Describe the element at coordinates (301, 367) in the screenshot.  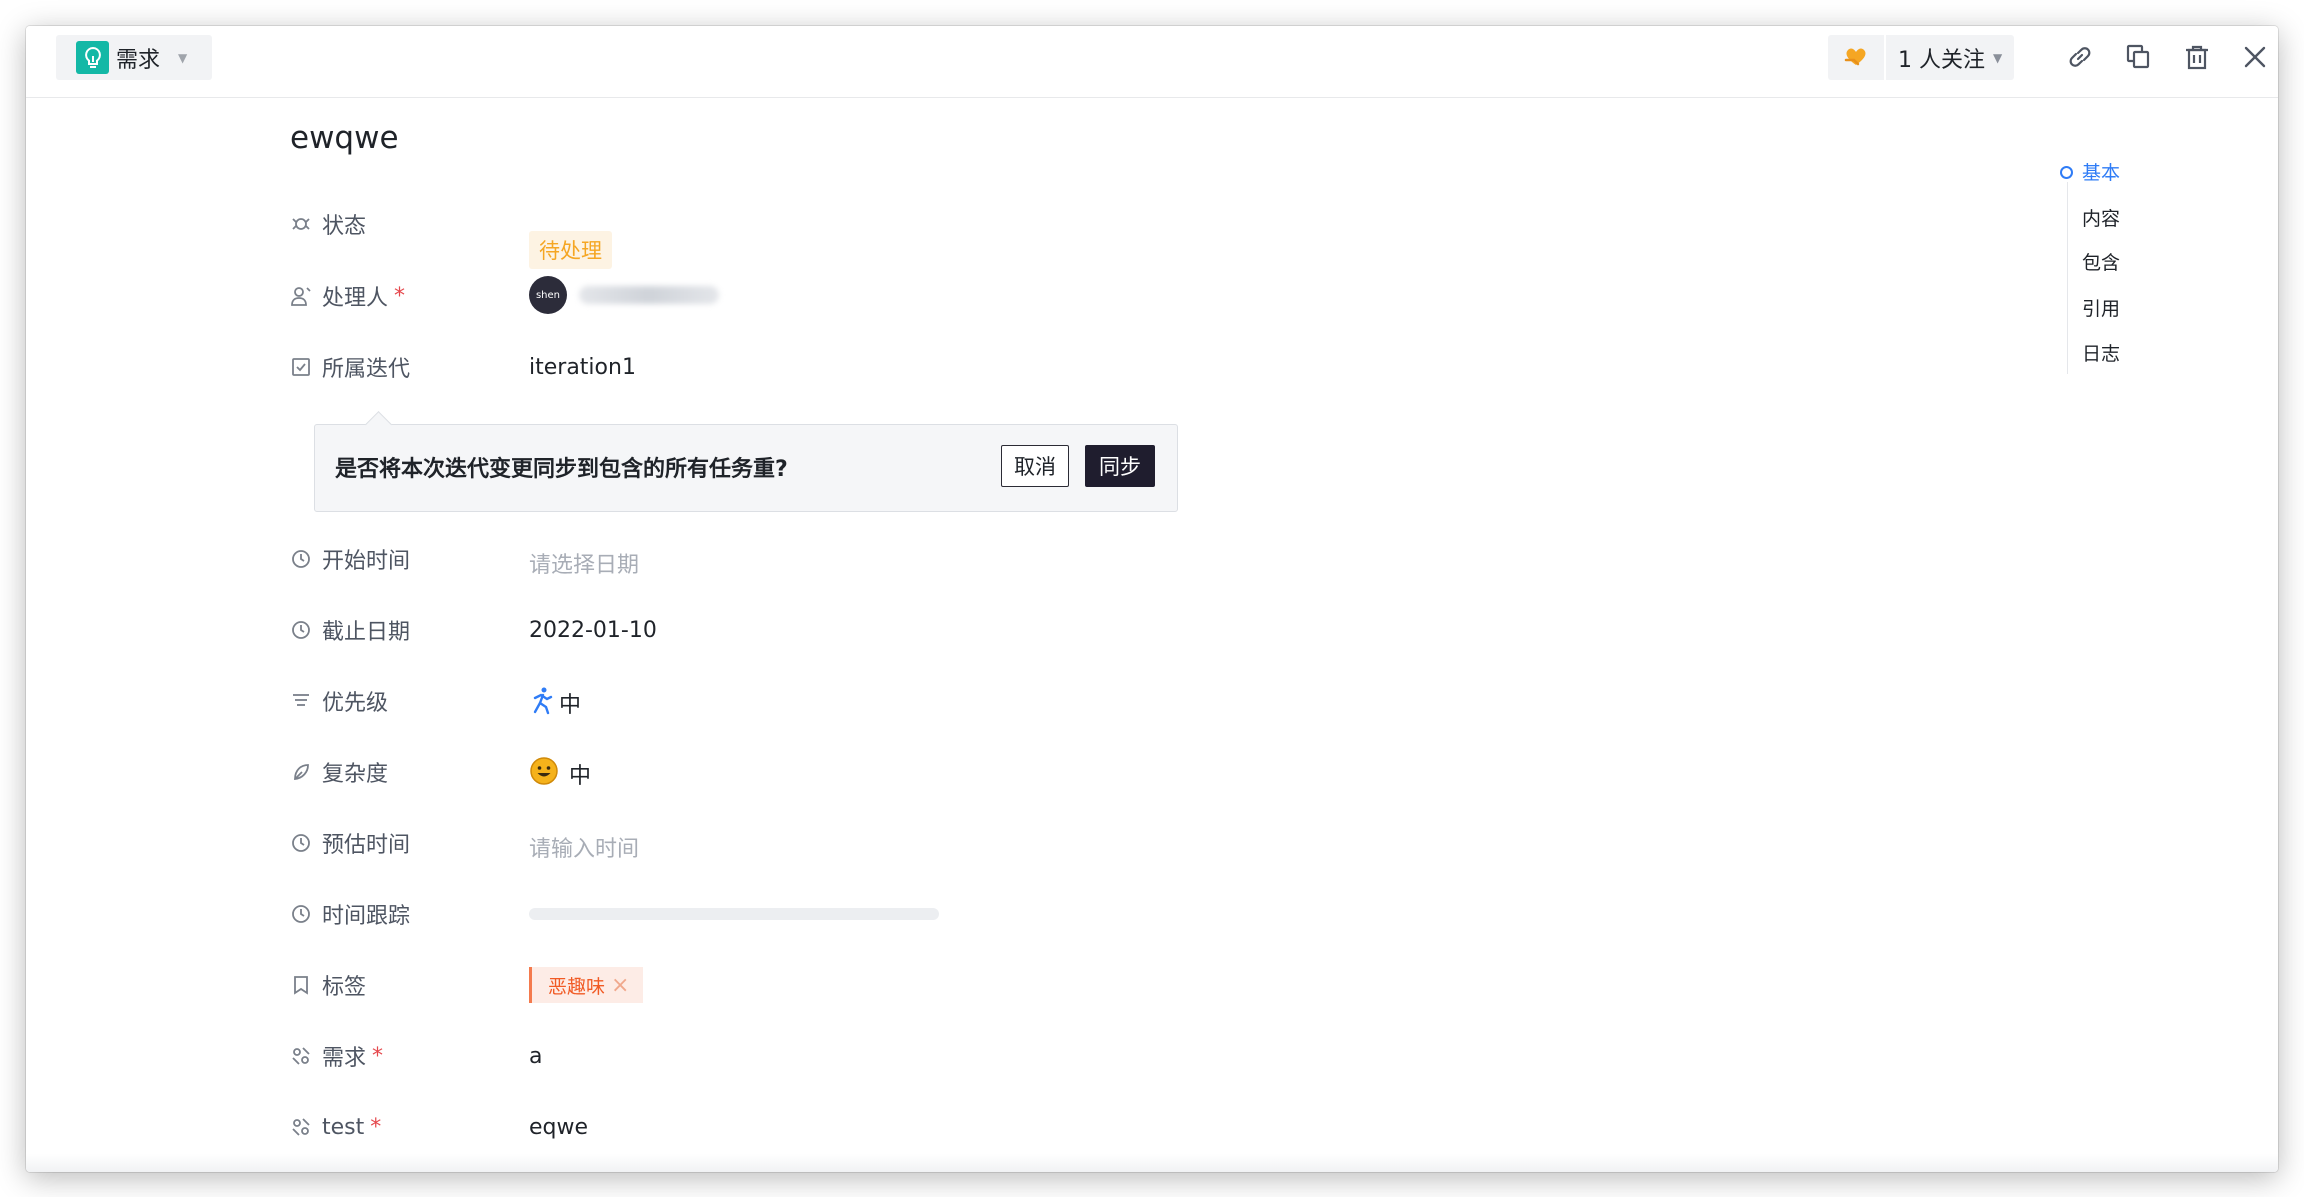
I see `iteration-icon` at that location.